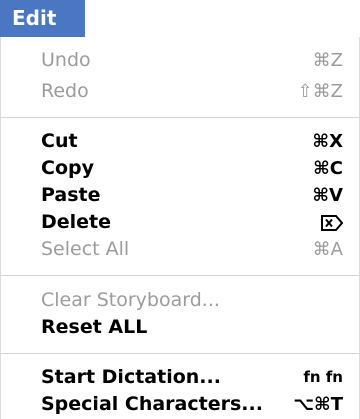 The height and width of the screenshot is (419, 360). Describe the element at coordinates (180, 249) in the screenshot. I see `menu-item-select-all: Select All ⌘A` at that location.